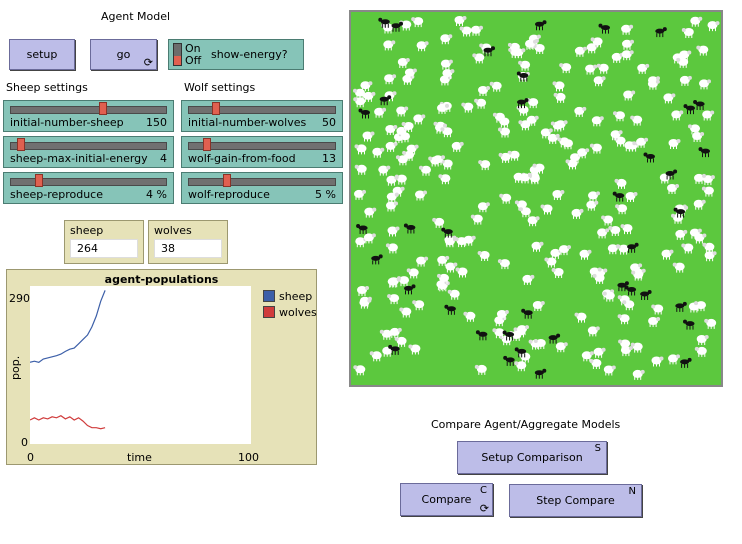 Image resolution: width=742 pixels, height=544 pixels. I want to click on compare-heading: Compare Agent/Aggregate Models, so click(526, 424).